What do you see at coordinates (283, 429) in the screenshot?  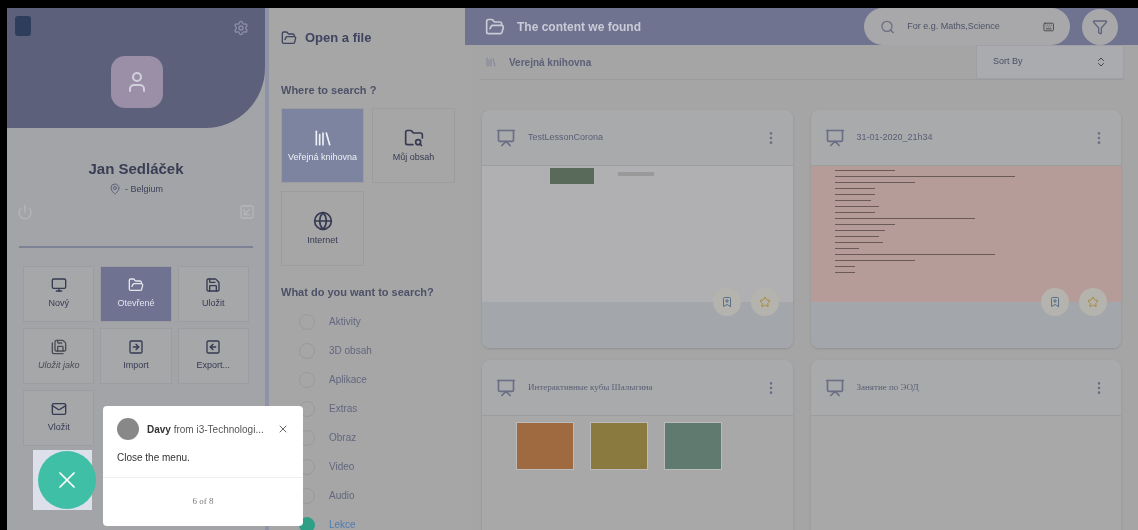 I see `close-icon` at bounding box center [283, 429].